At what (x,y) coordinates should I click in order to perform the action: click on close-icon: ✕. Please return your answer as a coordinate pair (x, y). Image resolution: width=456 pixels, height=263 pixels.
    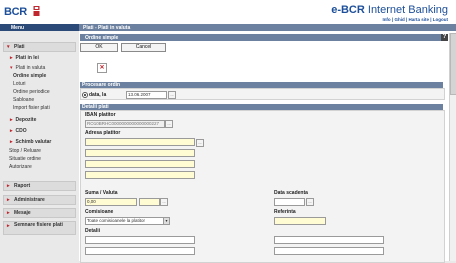
    Looking at the image, I should click on (102, 68).